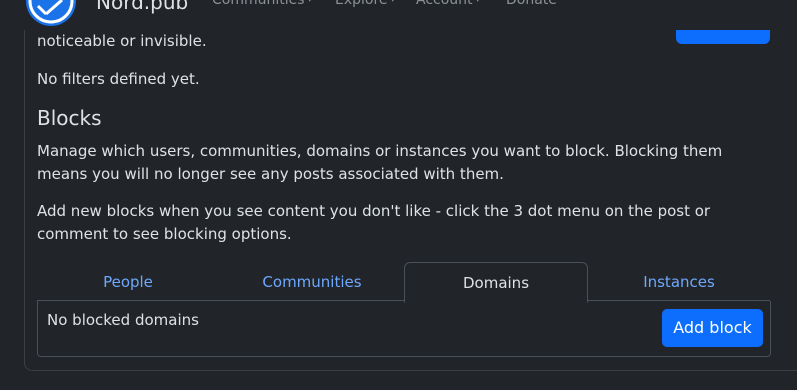 The image size is (797, 390). What do you see at coordinates (128, 281) in the screenshot?
I see `tab-people: People` at bounding box center [128, 281].